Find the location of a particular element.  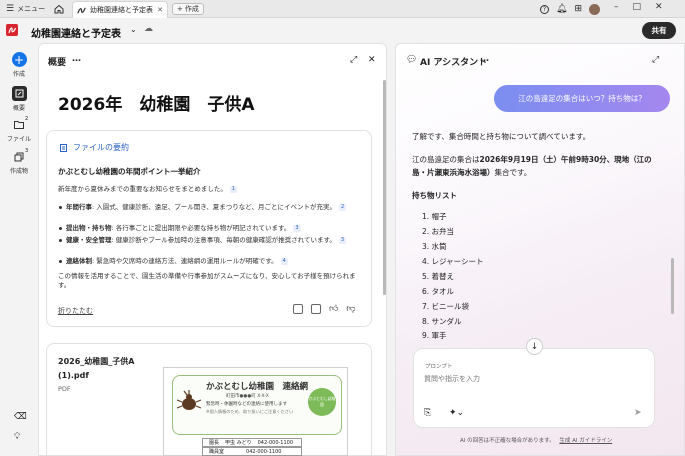

chevron-down-icon: ⌄ is located at coordinates (133, 29).